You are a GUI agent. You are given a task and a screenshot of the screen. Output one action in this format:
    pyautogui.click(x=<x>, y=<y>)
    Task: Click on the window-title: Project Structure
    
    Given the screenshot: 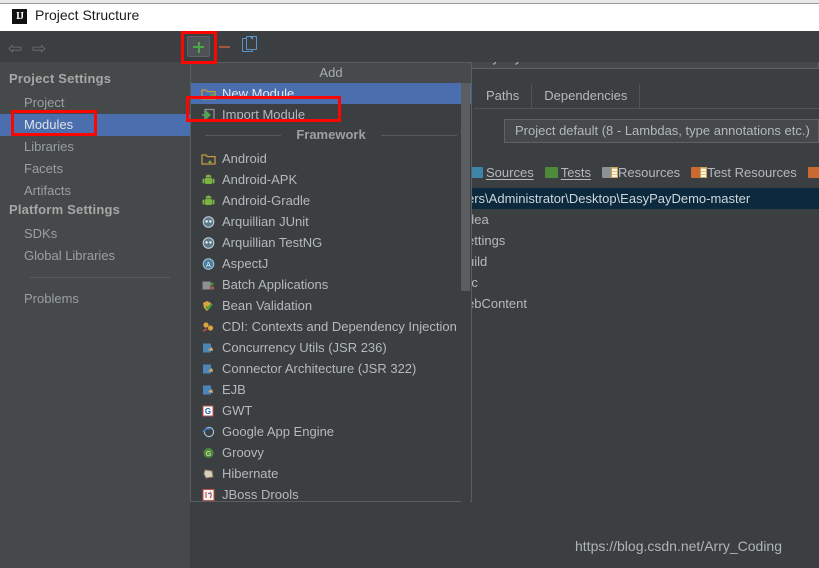 What is the action you would take?
    pyautogui.click(x=87, y=15)
    